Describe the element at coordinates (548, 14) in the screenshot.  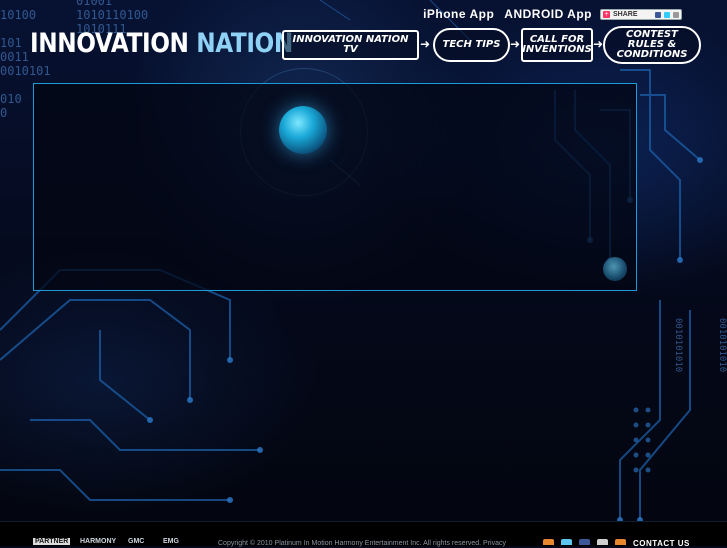
I see `android-app-link: ANDROID App` at that location.